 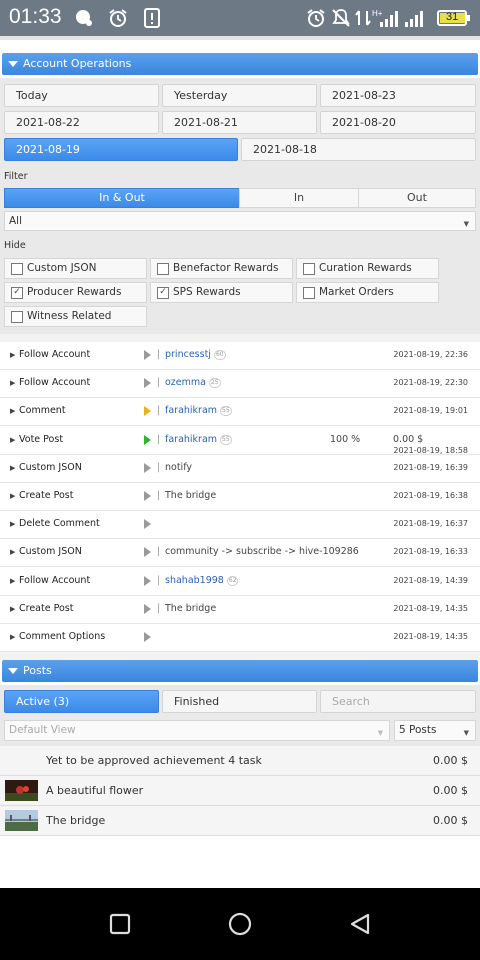 I want to click on operation-detail-text: community -> subscribe -> hive-109286, so click(x=262, y=552).